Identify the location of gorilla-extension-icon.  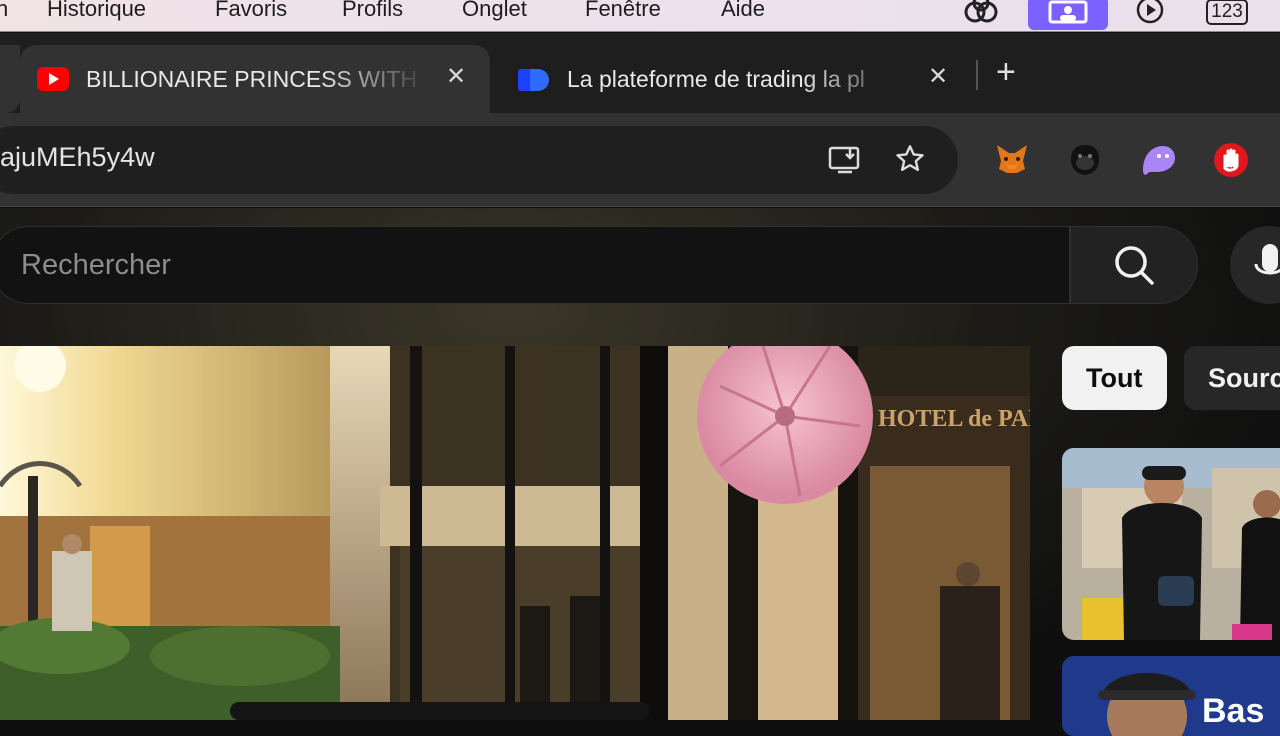
(1085, 160).